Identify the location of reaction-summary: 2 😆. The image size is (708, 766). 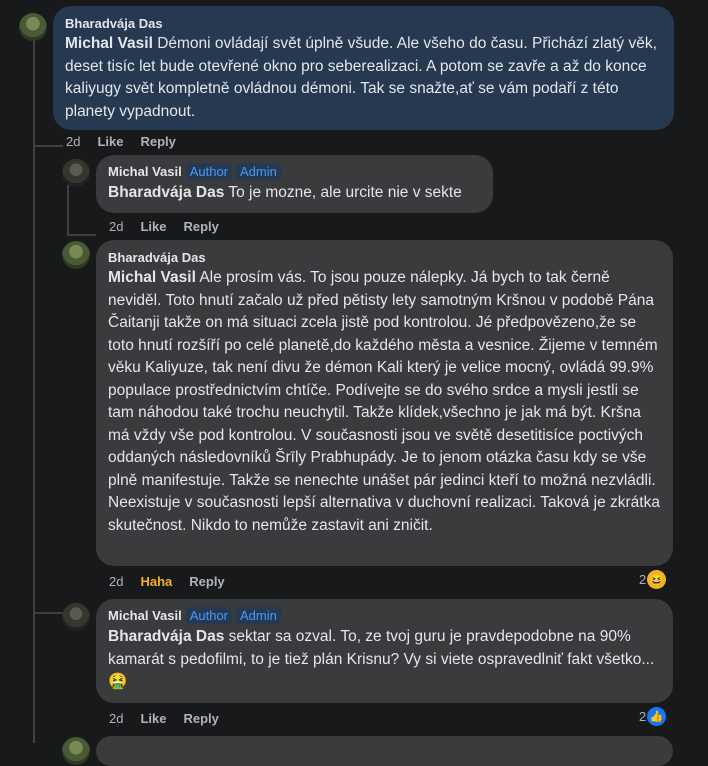
(653, 579).